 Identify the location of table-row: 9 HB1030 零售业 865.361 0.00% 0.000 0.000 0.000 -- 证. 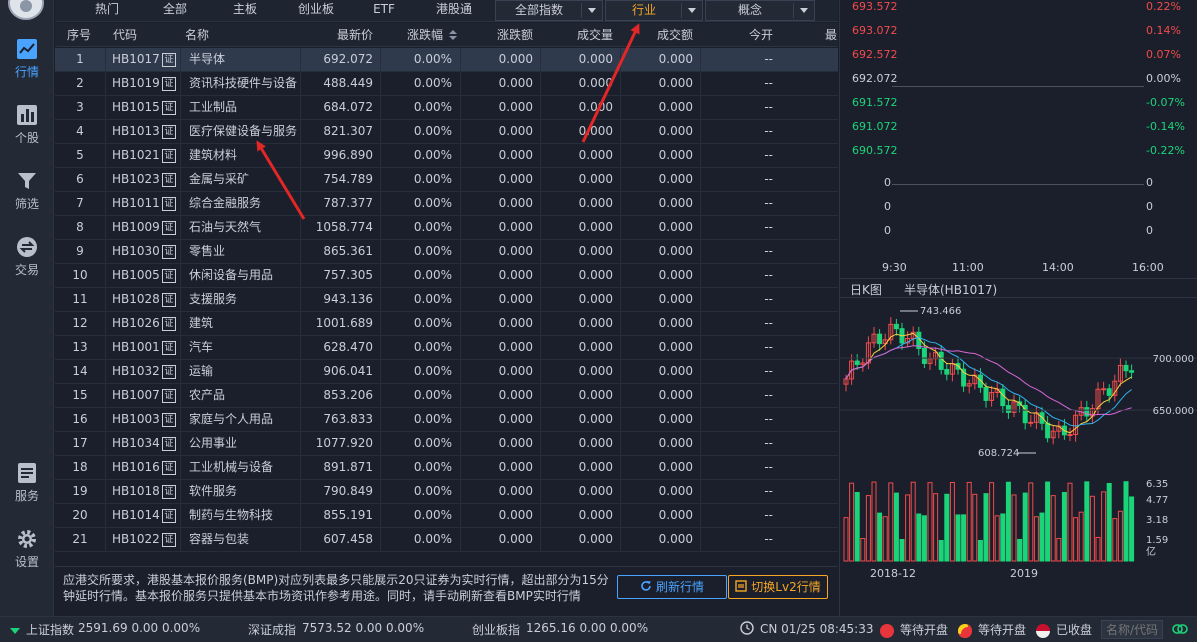
(446, 252).